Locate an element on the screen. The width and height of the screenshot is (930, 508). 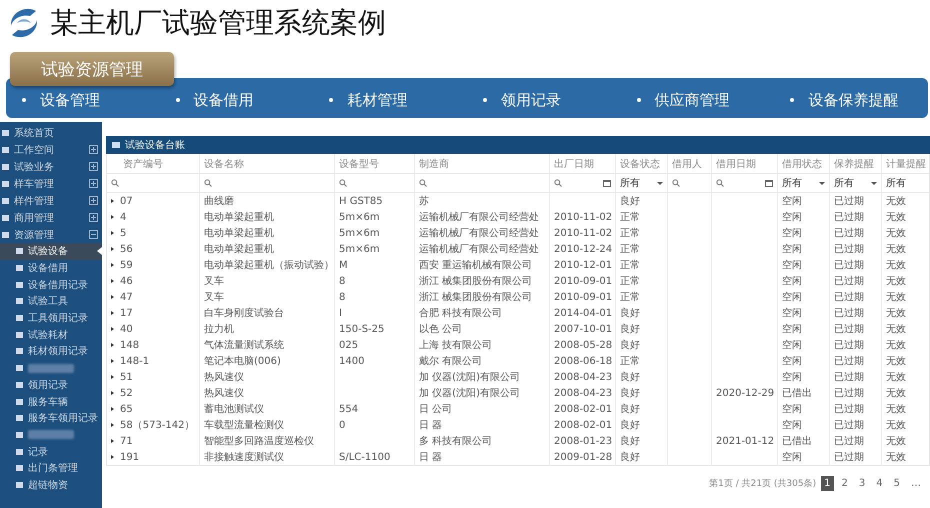
sidebar-item: 资源管理 is located at coordinates (51, 234).